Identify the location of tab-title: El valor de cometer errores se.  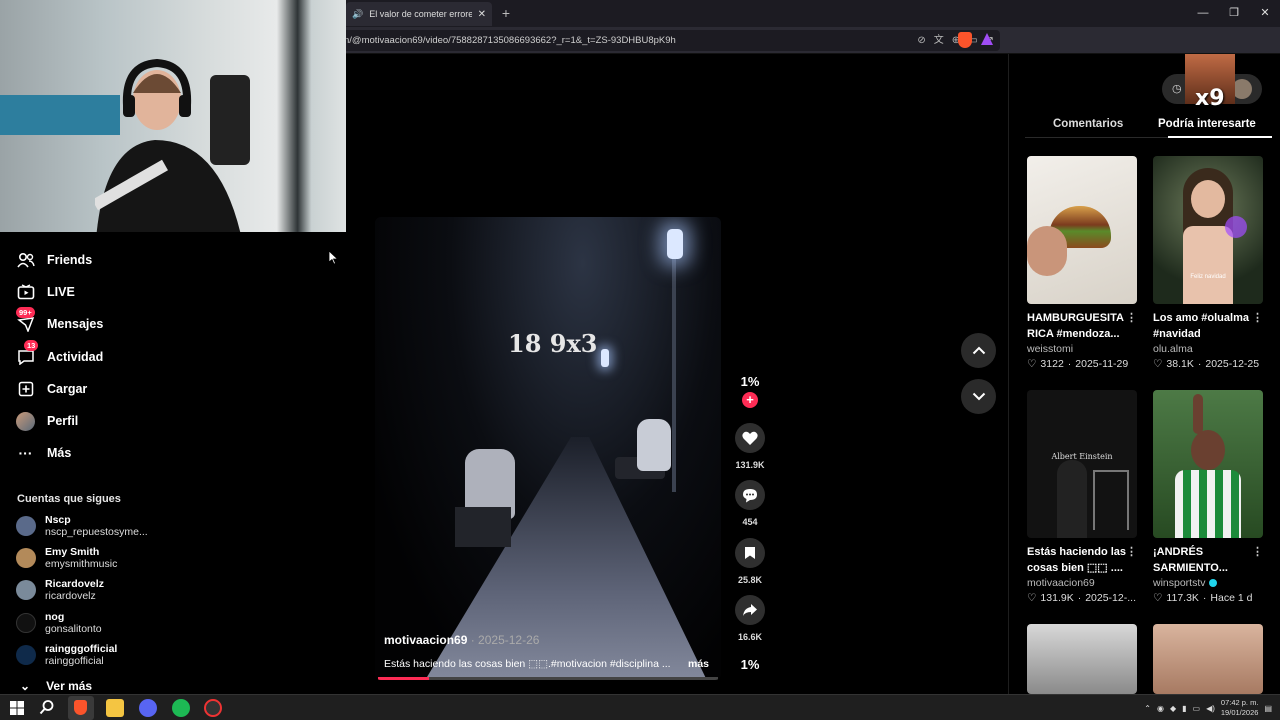
(420, 14).